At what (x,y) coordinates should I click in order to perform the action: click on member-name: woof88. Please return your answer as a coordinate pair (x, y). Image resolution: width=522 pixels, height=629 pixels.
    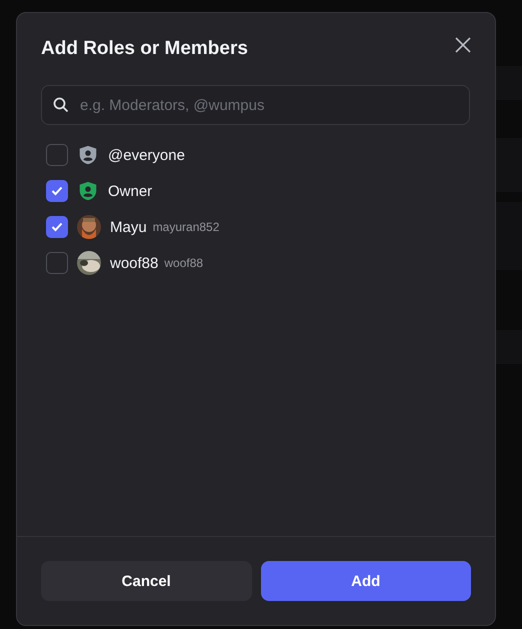
    Looking at the image, I should click on (134, 263).